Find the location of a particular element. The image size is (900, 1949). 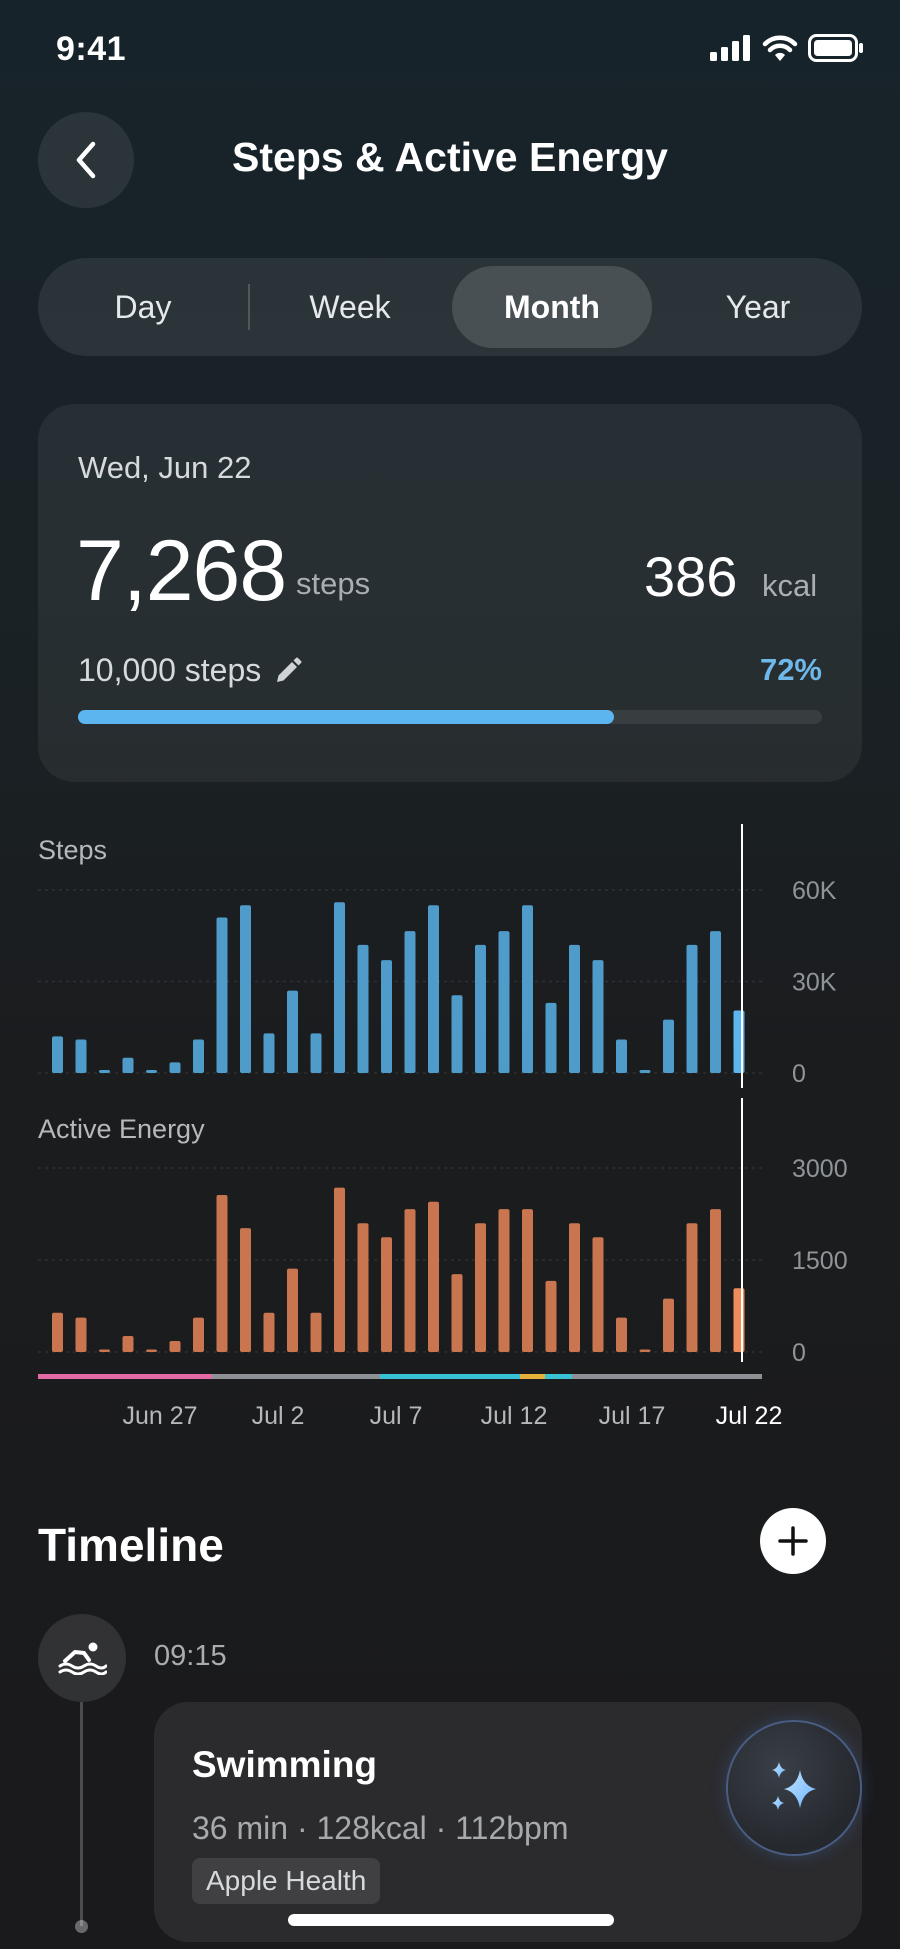

energy-chart-title: Active Energy is located at coordinates (121, 1129).